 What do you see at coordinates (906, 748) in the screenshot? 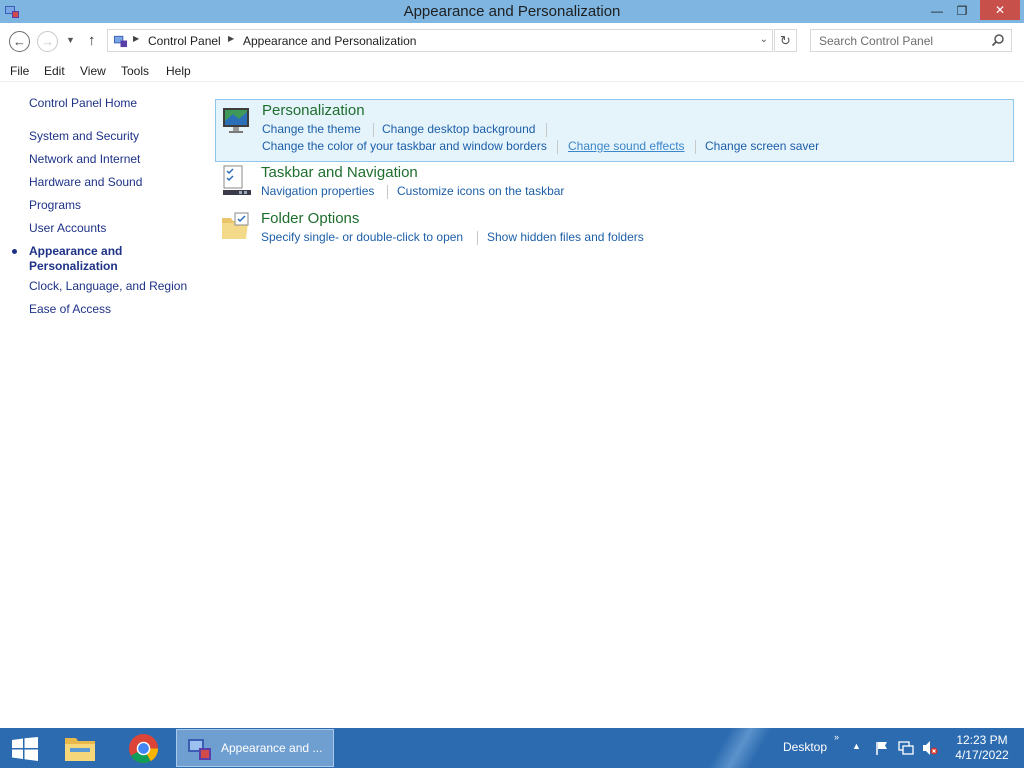
I see `network-icon` at bounding box center [906, 748].